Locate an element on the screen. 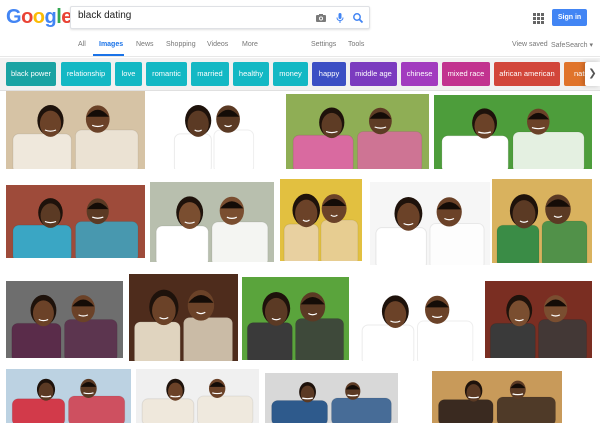 The width and height of the screenshot is (600, 423). tab-more: More is located at coordinates (250, 44).